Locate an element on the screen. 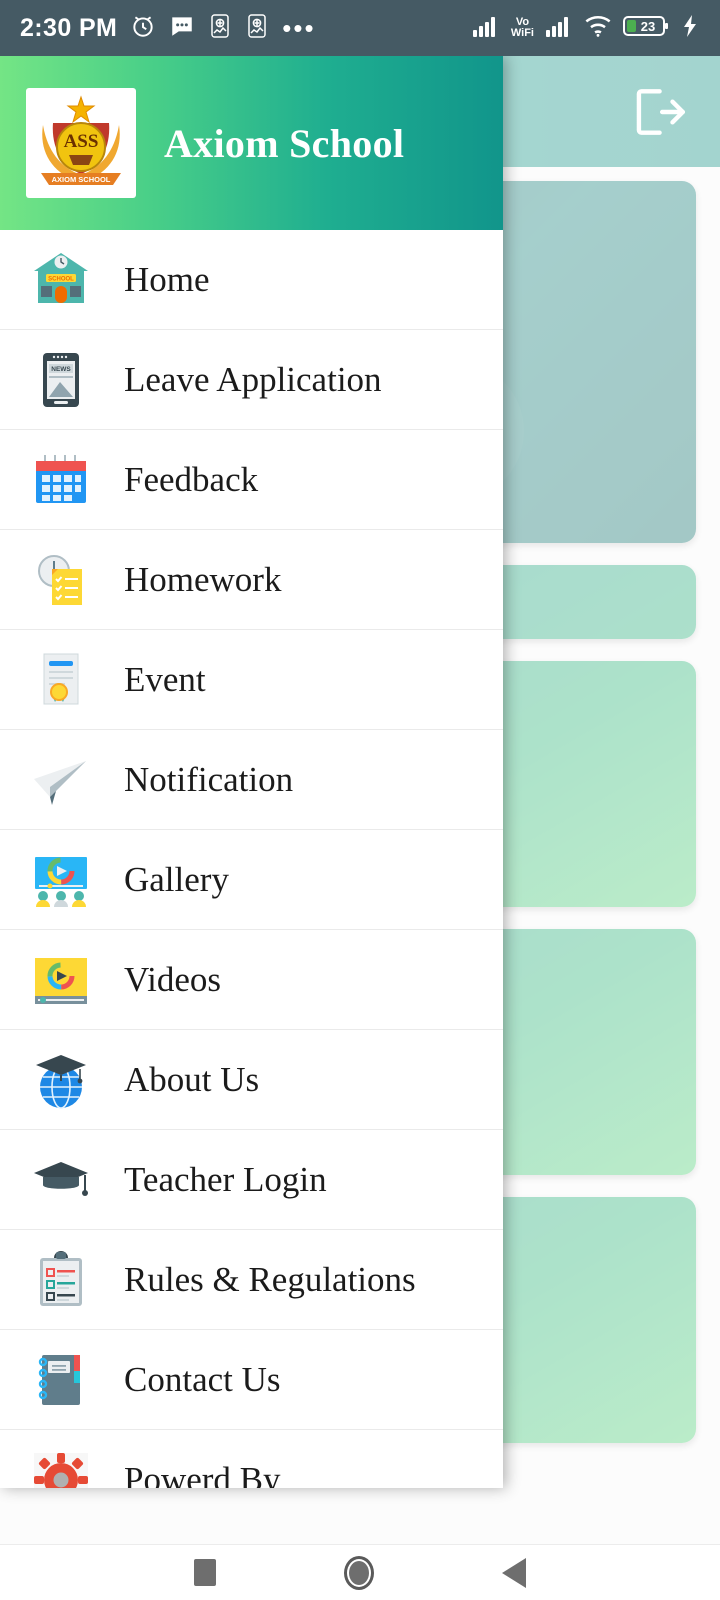 This screenshot has height=1600, width=720. sidebar-item-powerd-by: Powerd By is located at coordinates (251, 1459).